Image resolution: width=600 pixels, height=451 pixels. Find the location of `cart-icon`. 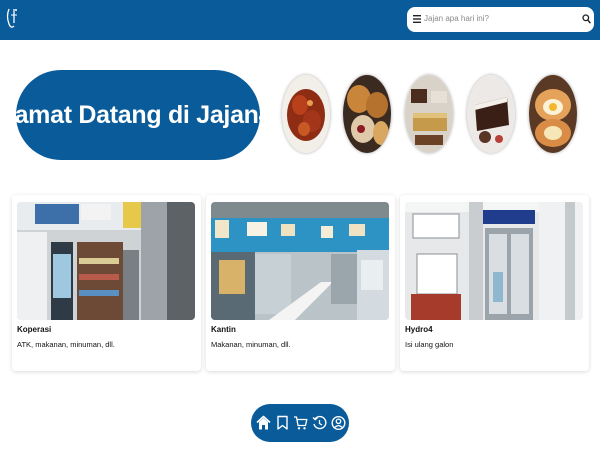

cart-icon is located at coordinates (300, 423).